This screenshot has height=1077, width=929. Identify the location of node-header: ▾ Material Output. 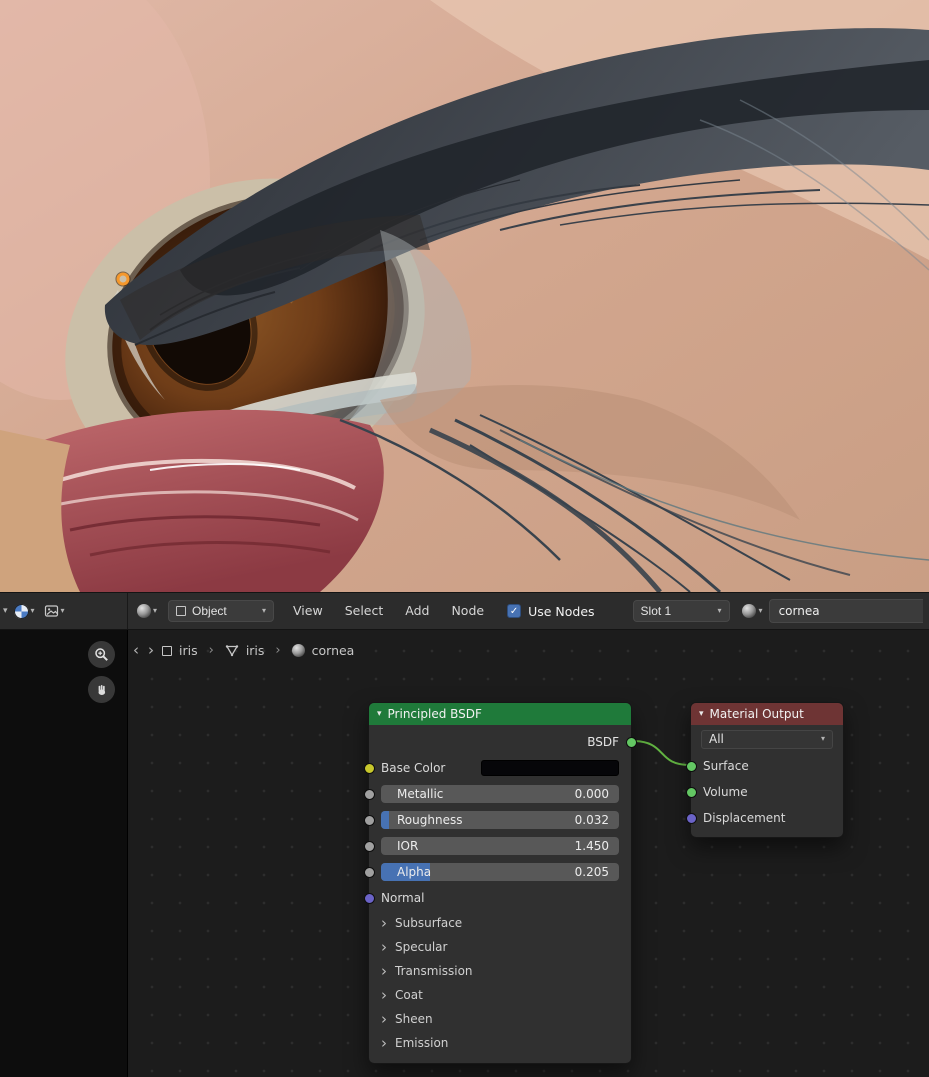
(767, 714).